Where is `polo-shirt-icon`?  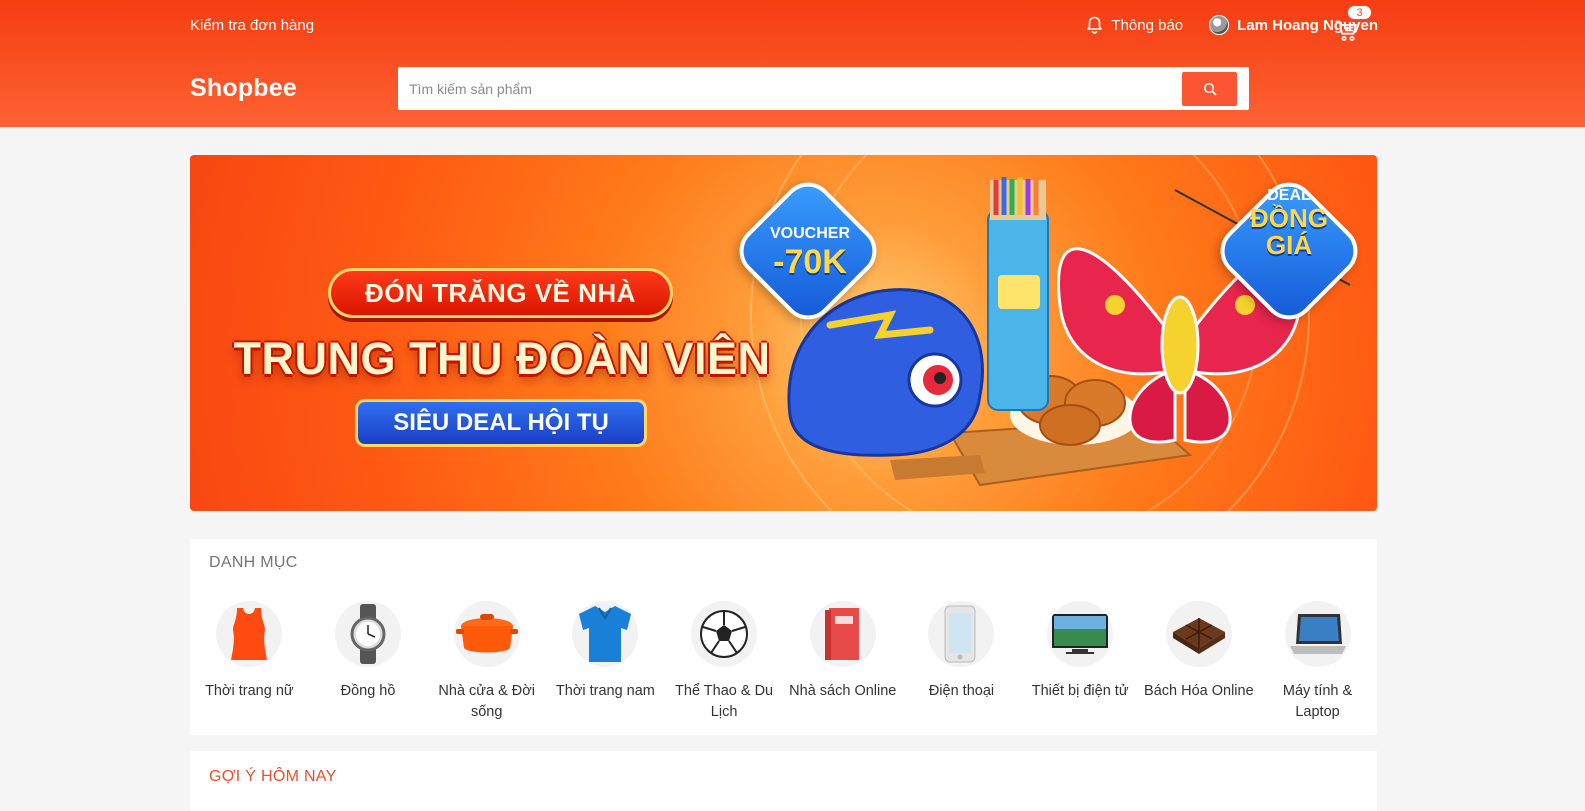 polo-shirt-icon is located at coordinates (605, 634).